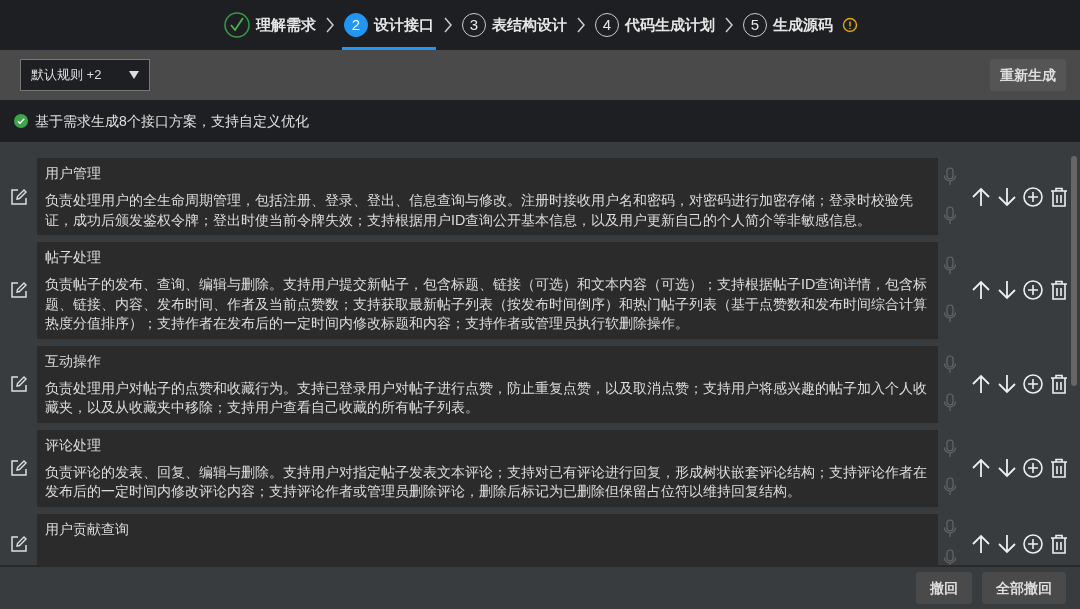 This screenshot has width=1080, height=609. What do you see at coordinates (73, 361) in the screenshot?
I see `interface-title: 互动操作` at bounding box center [73, 361].